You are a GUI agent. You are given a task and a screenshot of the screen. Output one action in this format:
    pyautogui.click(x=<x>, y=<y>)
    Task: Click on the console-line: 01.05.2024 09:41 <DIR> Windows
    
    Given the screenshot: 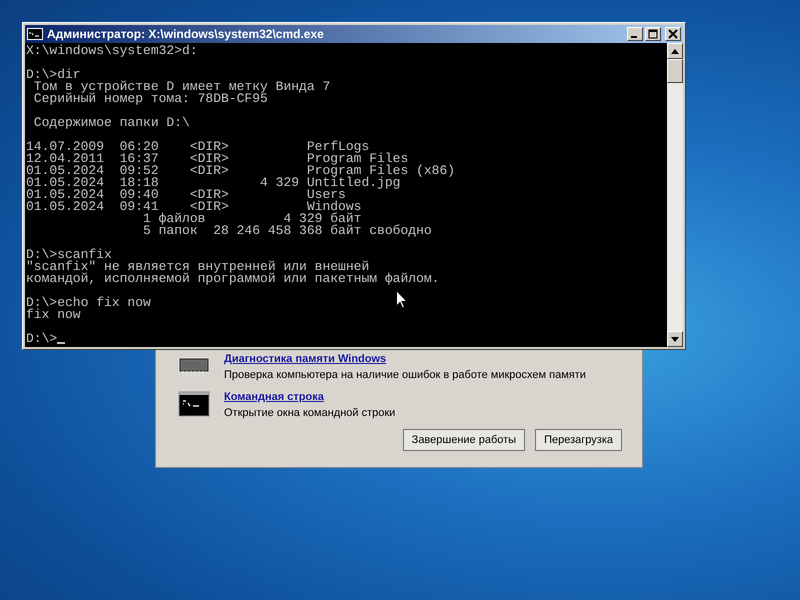 What is the action you would take?
    pyautogui.click(x=194, y=207)
    